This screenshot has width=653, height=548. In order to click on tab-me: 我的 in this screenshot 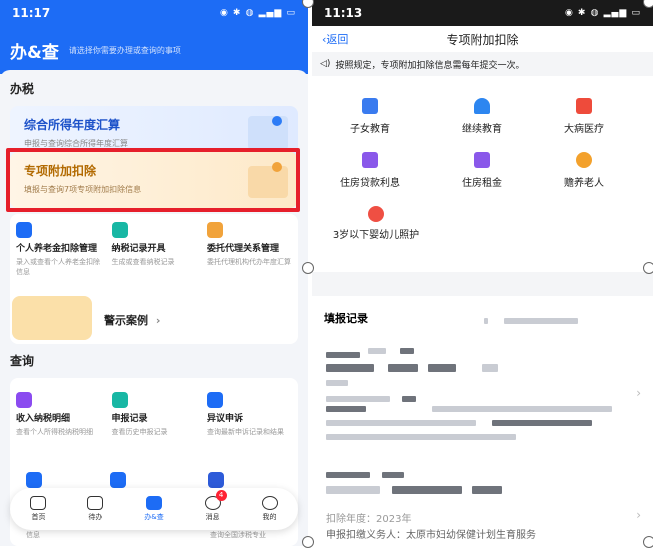, I will do `click(269, 509)`.